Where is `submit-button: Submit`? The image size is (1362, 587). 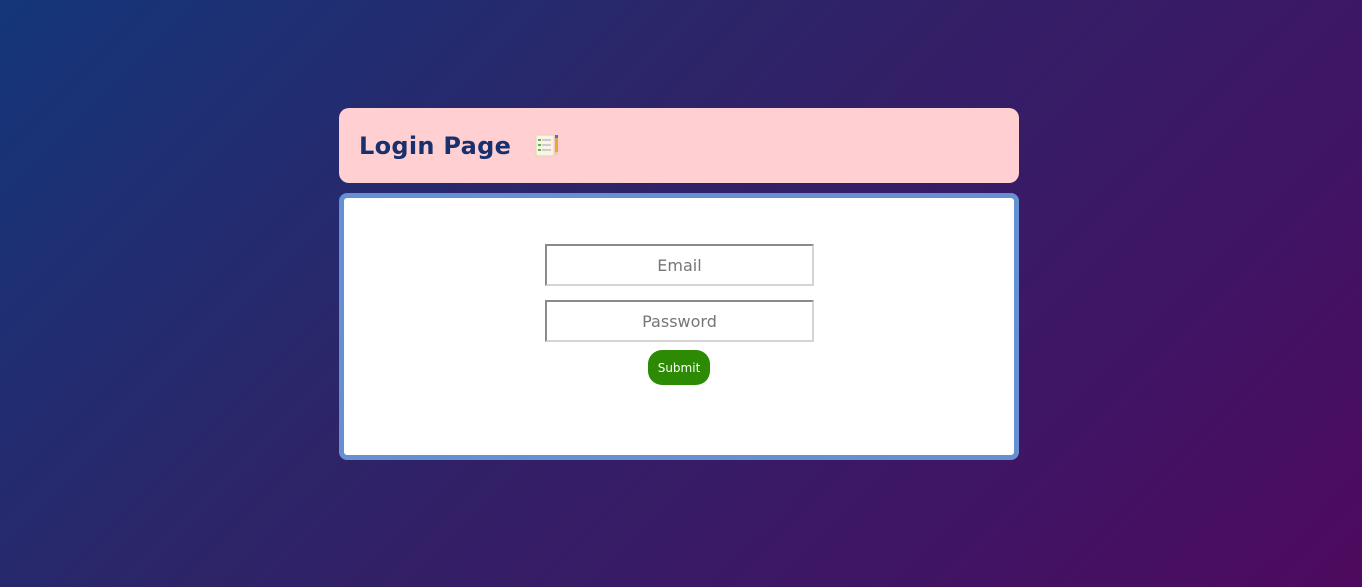 submit-button: Submit is located at coordinates (679, 367).